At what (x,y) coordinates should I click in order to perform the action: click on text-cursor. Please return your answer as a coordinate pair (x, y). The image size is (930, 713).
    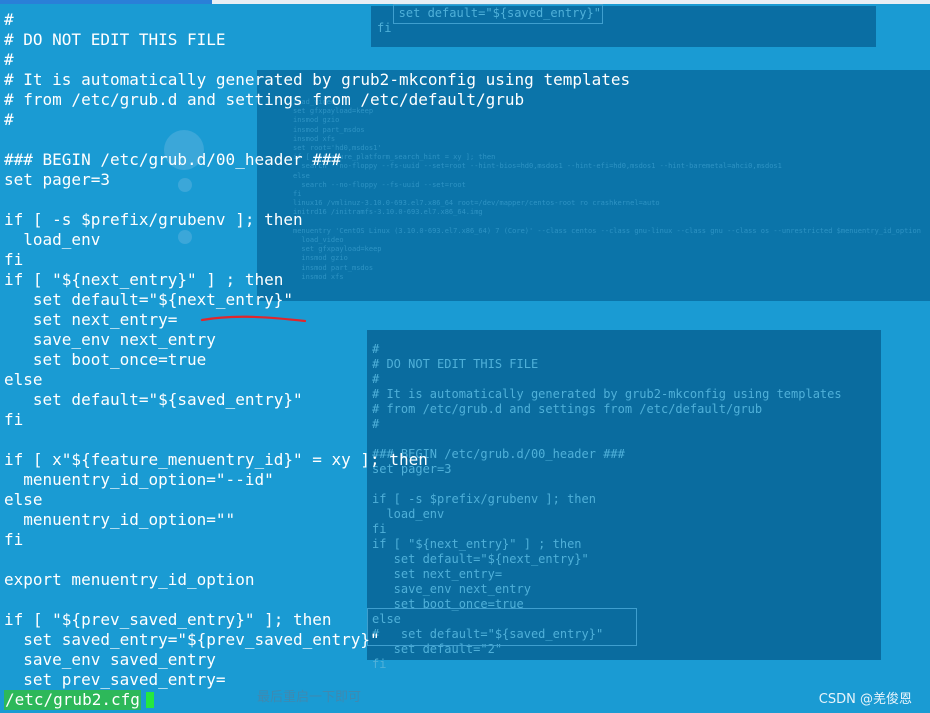
    Looking at the image, I should click on (150, 700).